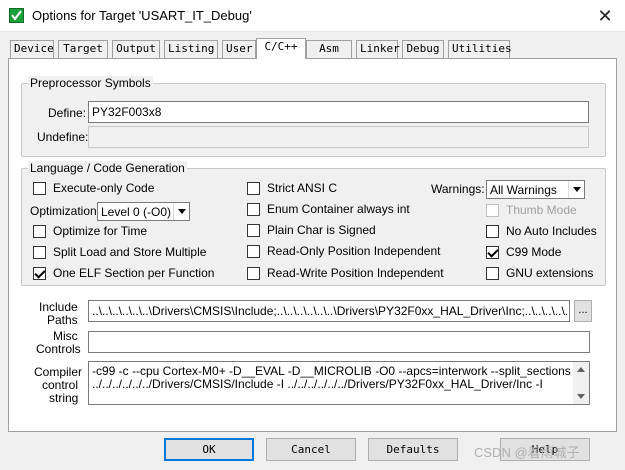 The height and width of the screenshot is (470, 625). Describe the element at coordinates (134, 273) in the screenshot. I see `one-elf-label: One ELF Section per Function` at that location.